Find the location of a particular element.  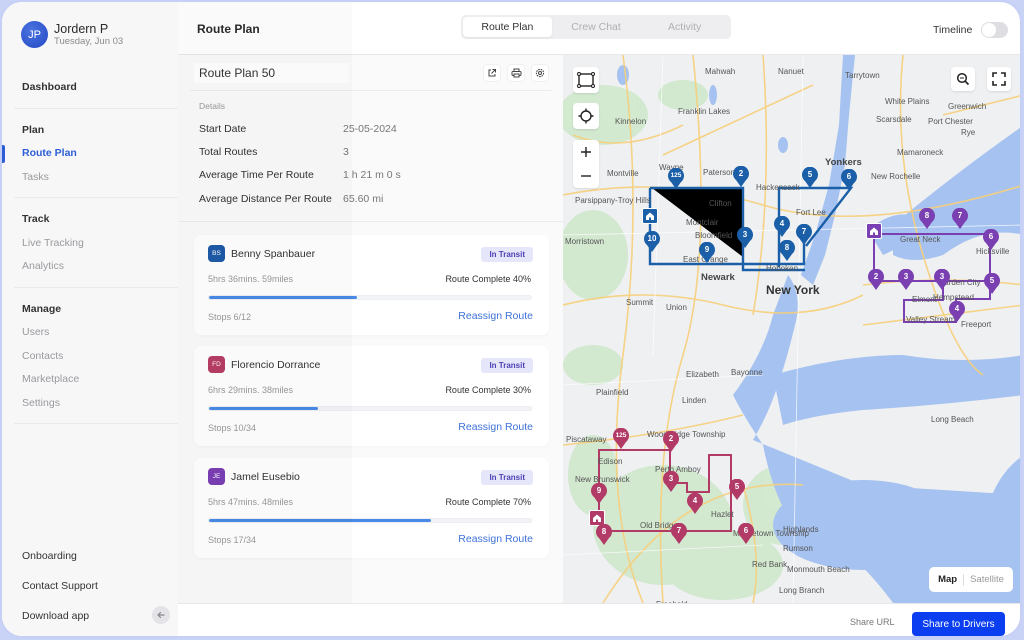

map-label-new-york: New York is located at coordinates (793, 290).